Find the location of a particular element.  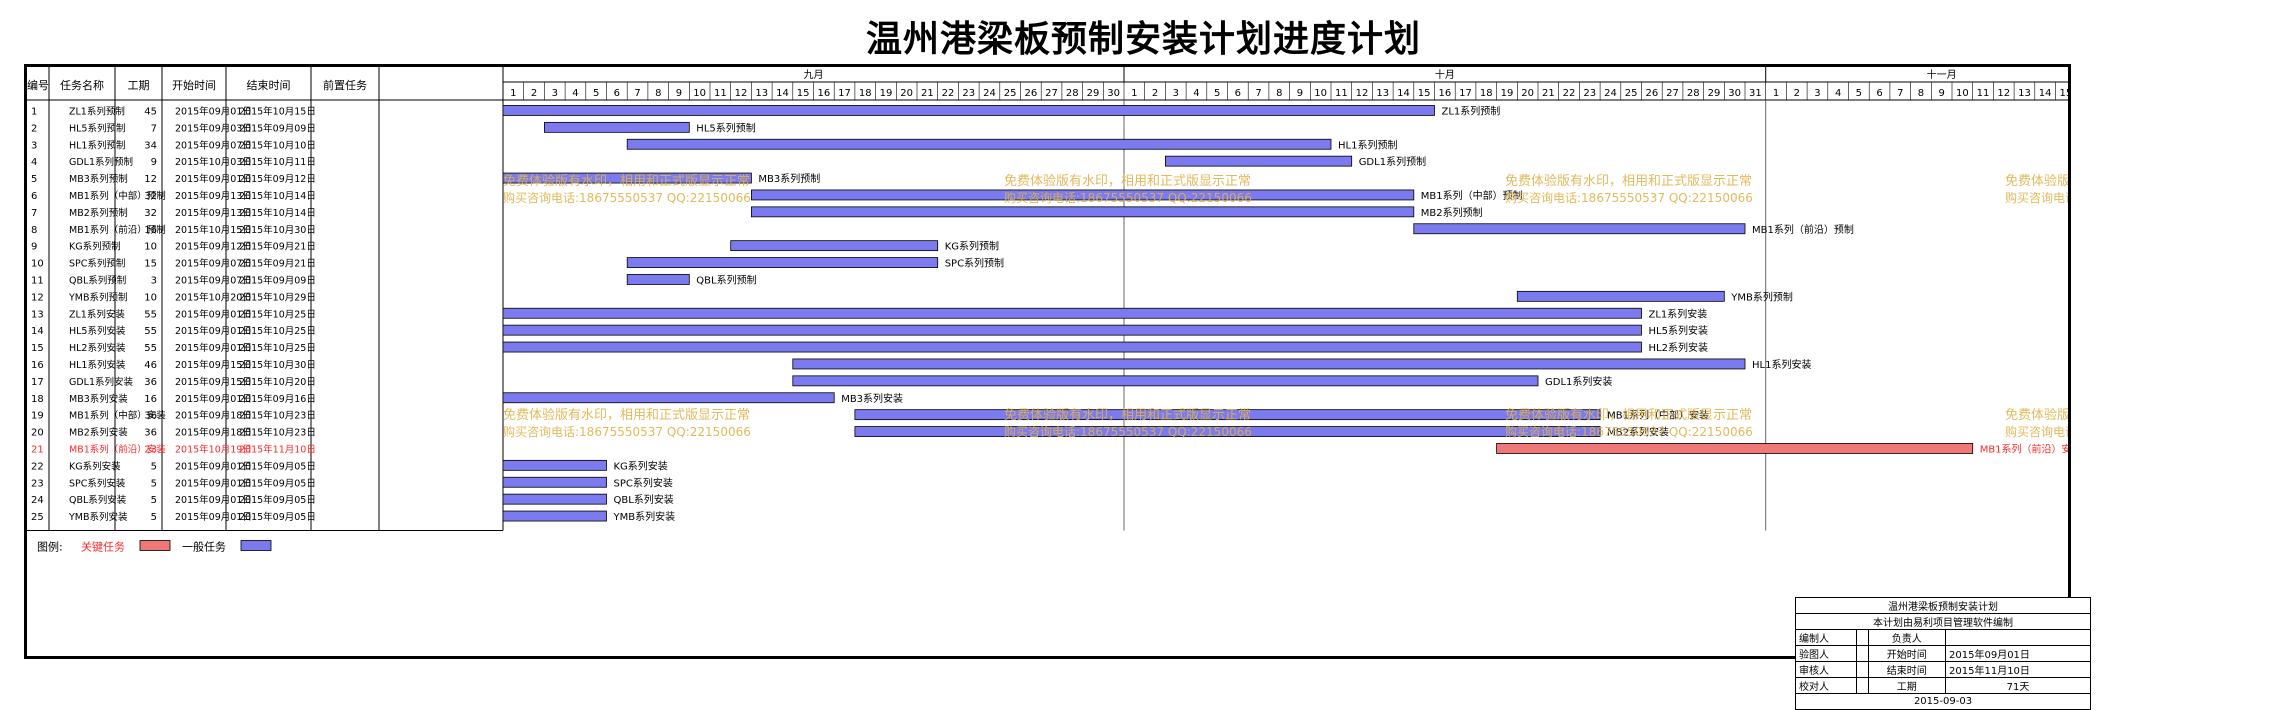

task-bar-label: HL1系列安装 is located at coordinates (1781, 364).